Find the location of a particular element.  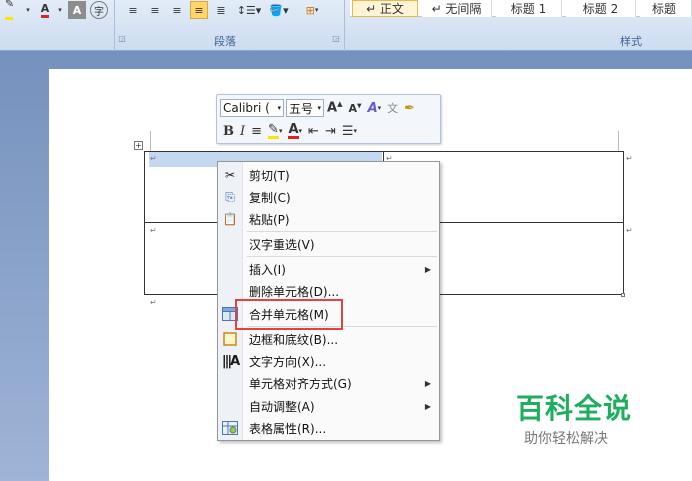

grow-font-button: A▲ is located at coordinates (334, 108).